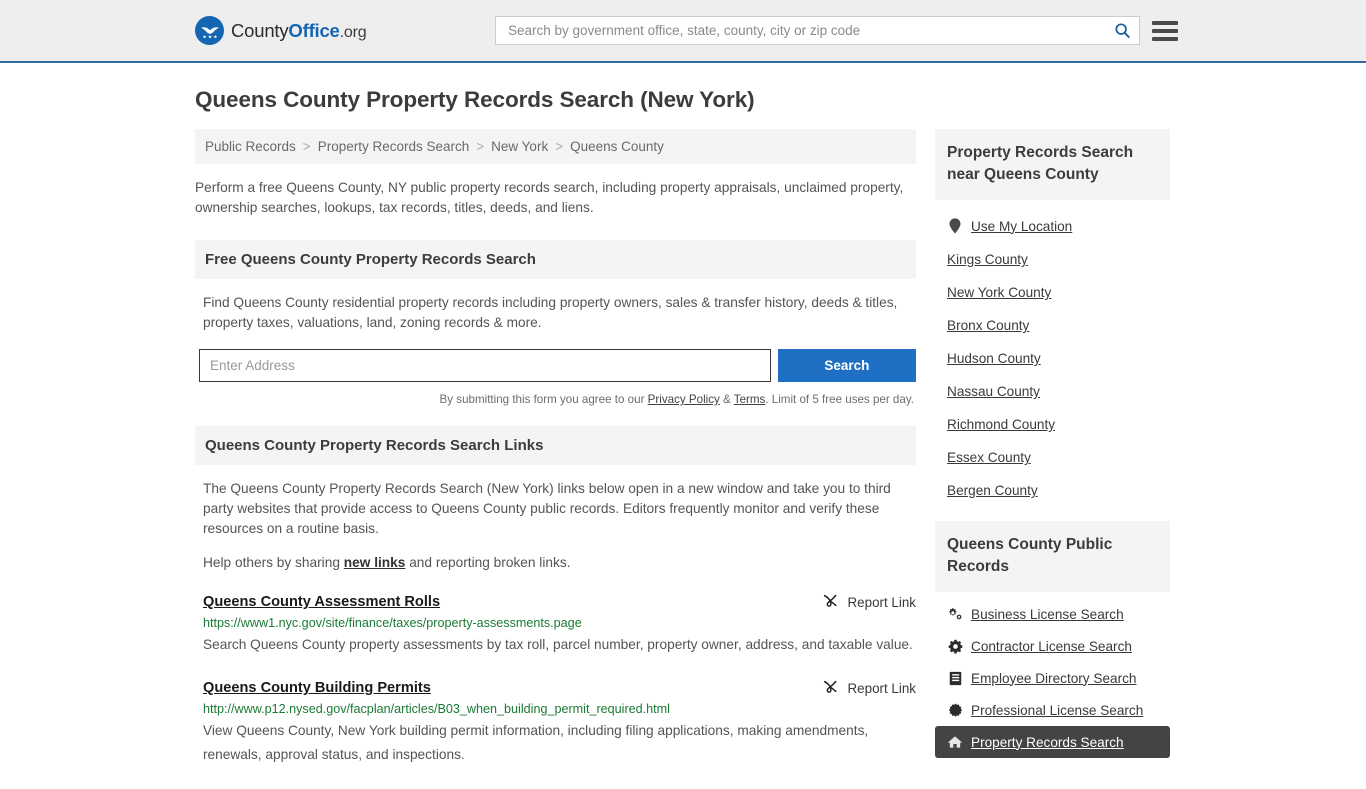  Describe the element at coordinates (846, 365) in the screenshot. I see `search-button: Search` at that location.